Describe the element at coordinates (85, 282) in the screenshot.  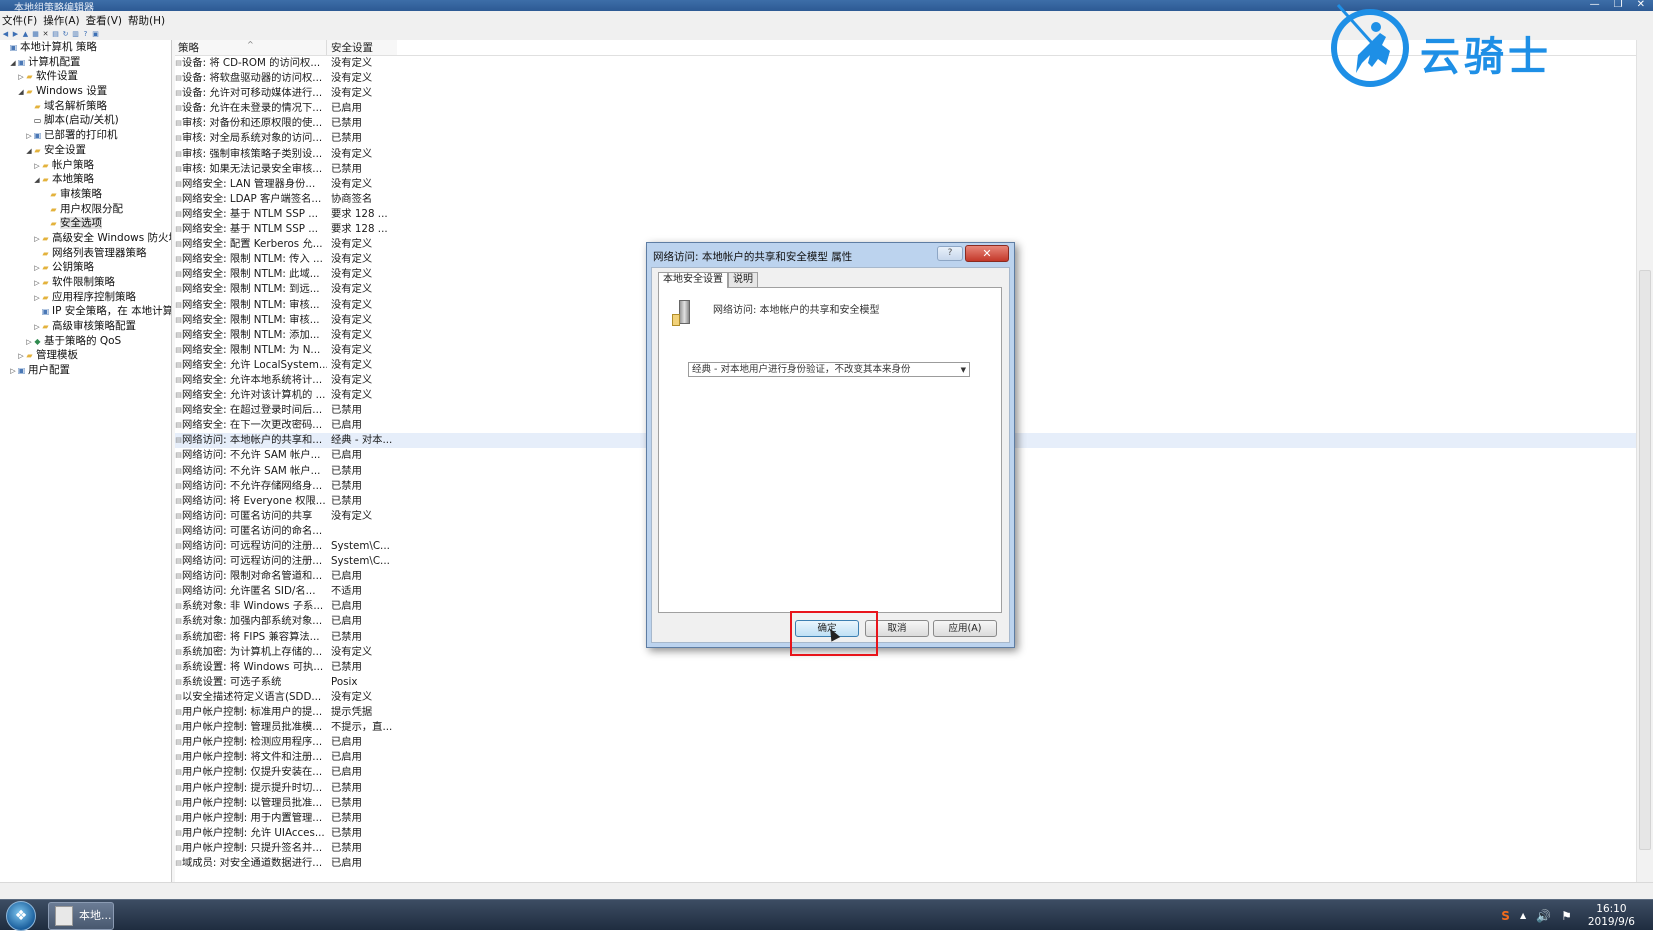
I see `tree-node: ▷ ▰ 软件限制策略` at that location.